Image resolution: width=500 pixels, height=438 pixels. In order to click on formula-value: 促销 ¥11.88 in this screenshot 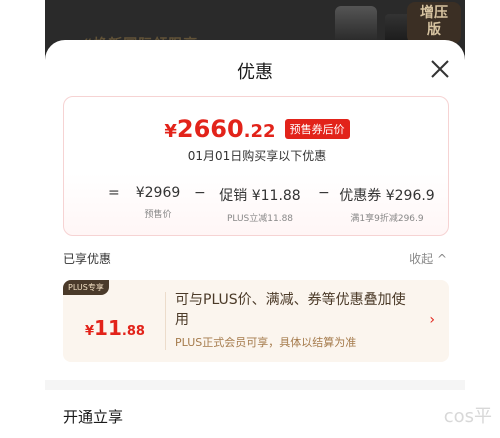, I will do `click(260, 196)`.